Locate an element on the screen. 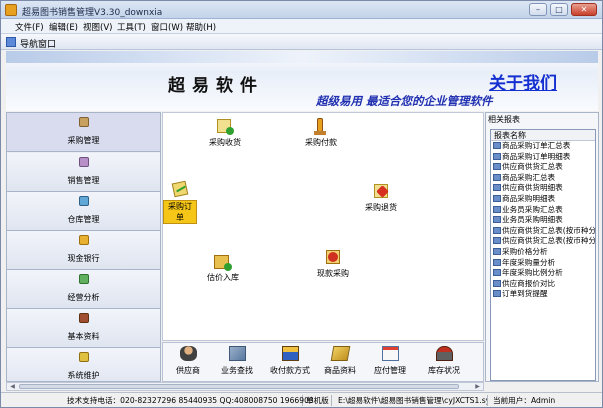 This screenshot has height=408, width=603. report-item: 采购价格分析 is located at coordinates (543, 252).